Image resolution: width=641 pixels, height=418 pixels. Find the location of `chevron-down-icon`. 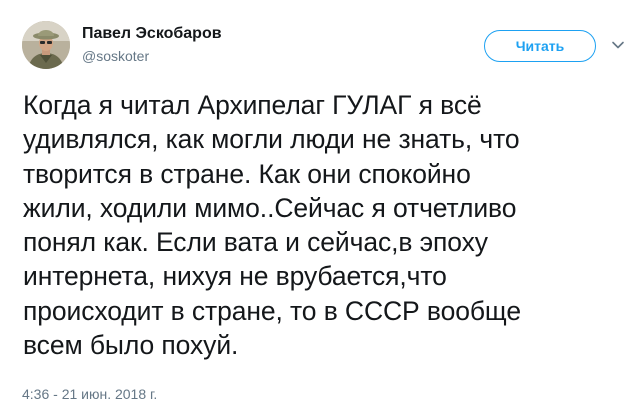

chevron-down-icon is located at coordinates (618, 45).